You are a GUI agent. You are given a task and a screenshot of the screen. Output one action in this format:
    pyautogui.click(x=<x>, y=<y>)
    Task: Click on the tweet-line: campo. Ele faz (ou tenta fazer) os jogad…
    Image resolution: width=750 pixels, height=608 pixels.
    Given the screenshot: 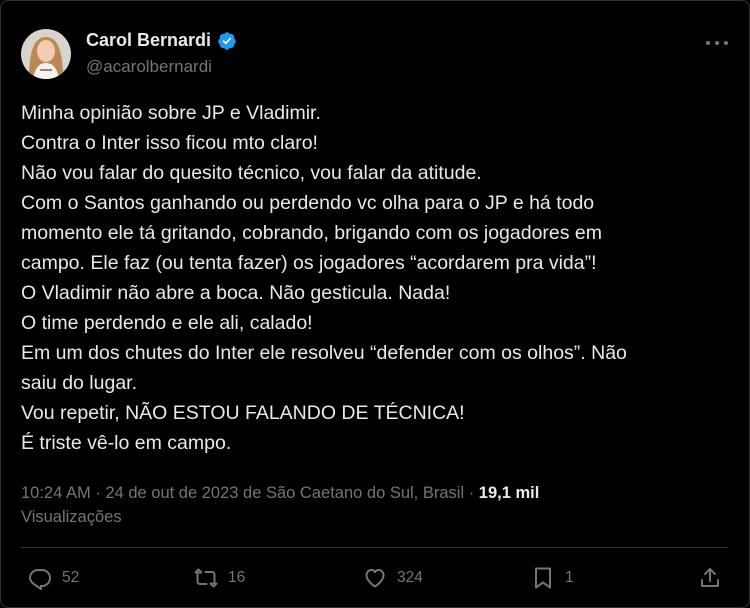 What is the action you would take?
    pyautogui.click(x=309, y=263)
    